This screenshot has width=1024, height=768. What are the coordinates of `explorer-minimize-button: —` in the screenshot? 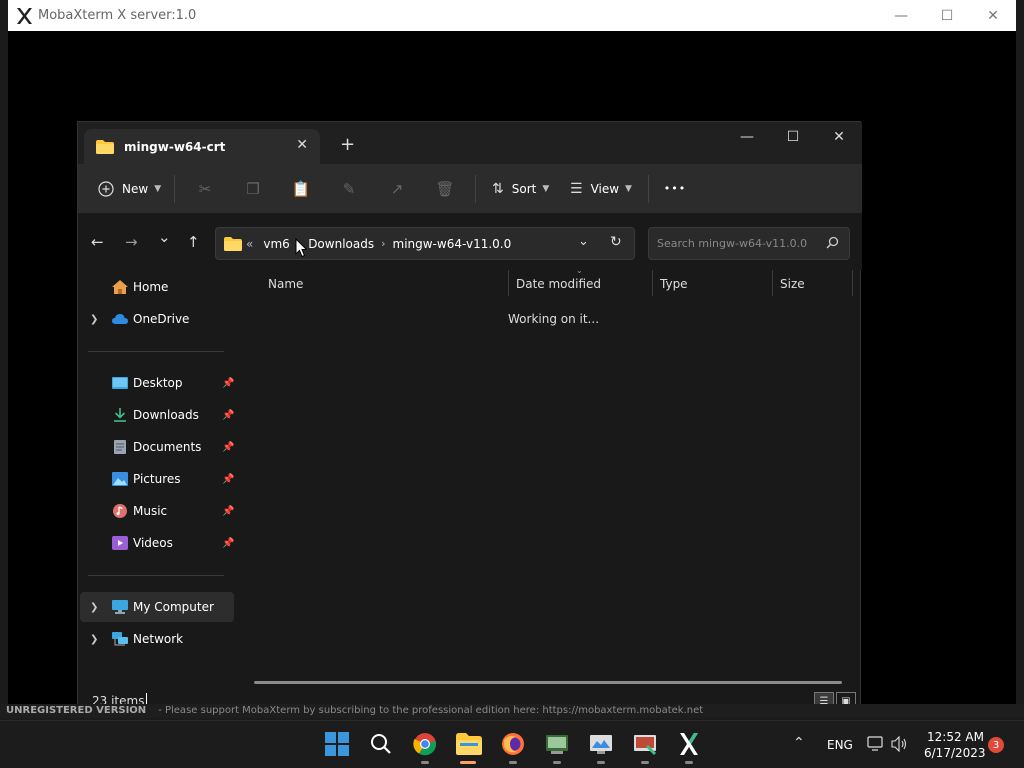 It's located at (747, 137).